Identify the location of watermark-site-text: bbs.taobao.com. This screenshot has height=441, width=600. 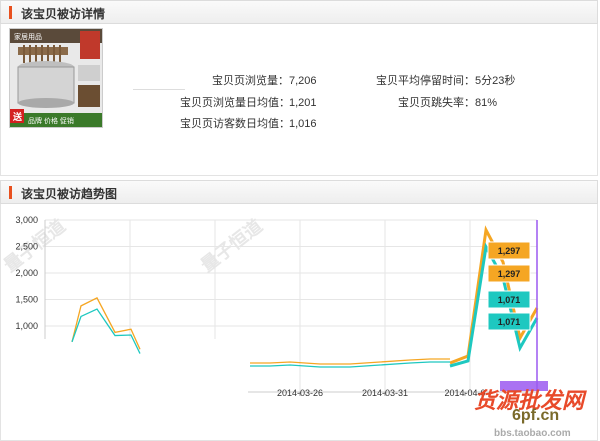
(532, 433).